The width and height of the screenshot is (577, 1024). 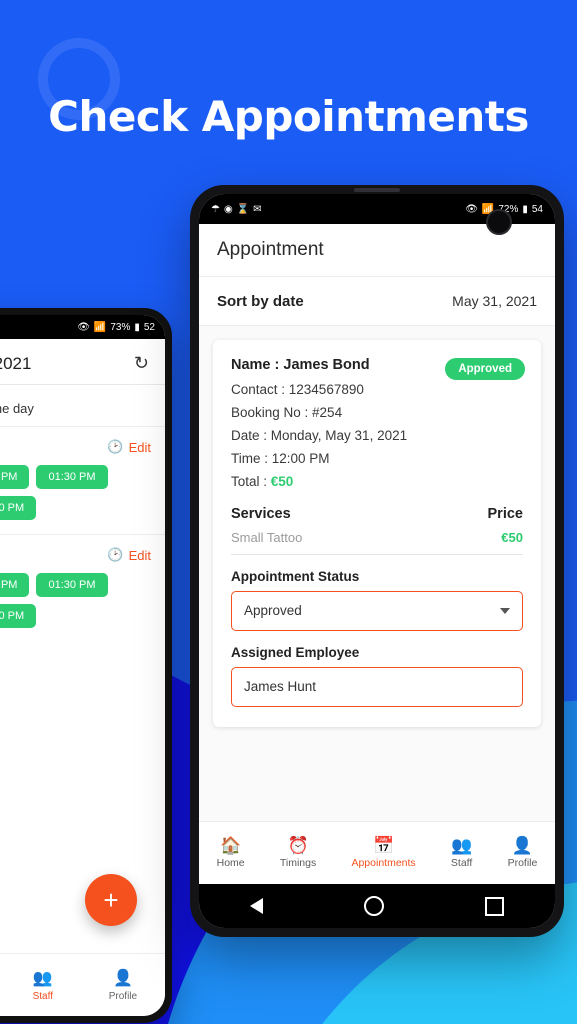 I want to click on left-group-2-actions: Remove 🕑 Edit, so click(x=82, y=554).